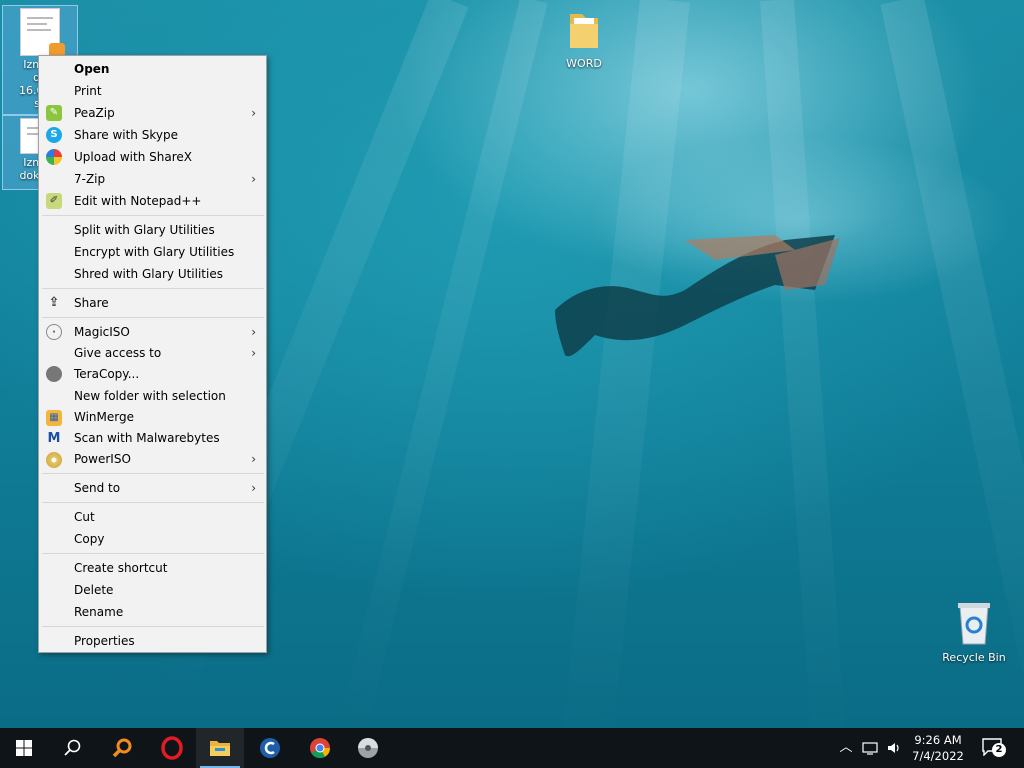  I want to click on menu-item-label: Upload with ShareX, so click(133, 157).